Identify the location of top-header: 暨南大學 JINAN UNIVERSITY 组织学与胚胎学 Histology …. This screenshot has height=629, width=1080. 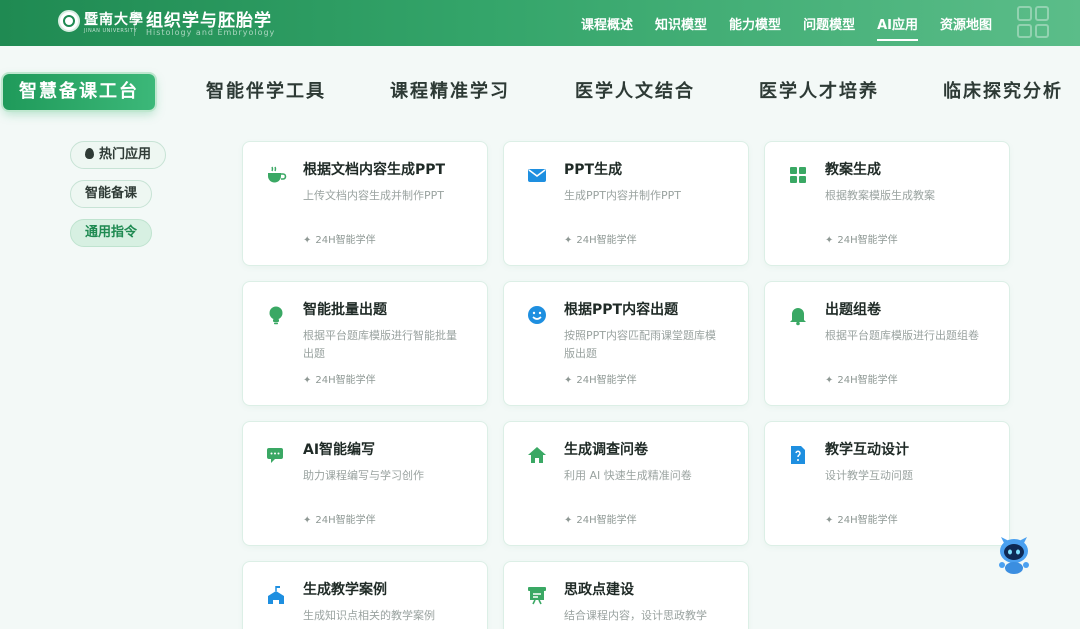
(540, 23).